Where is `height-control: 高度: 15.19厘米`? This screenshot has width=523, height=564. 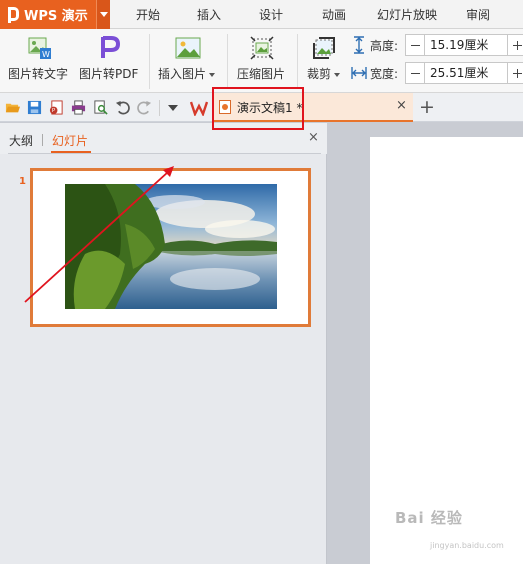
height-control: 高度: 15.19厘米 is located at coordinates (436, 45).